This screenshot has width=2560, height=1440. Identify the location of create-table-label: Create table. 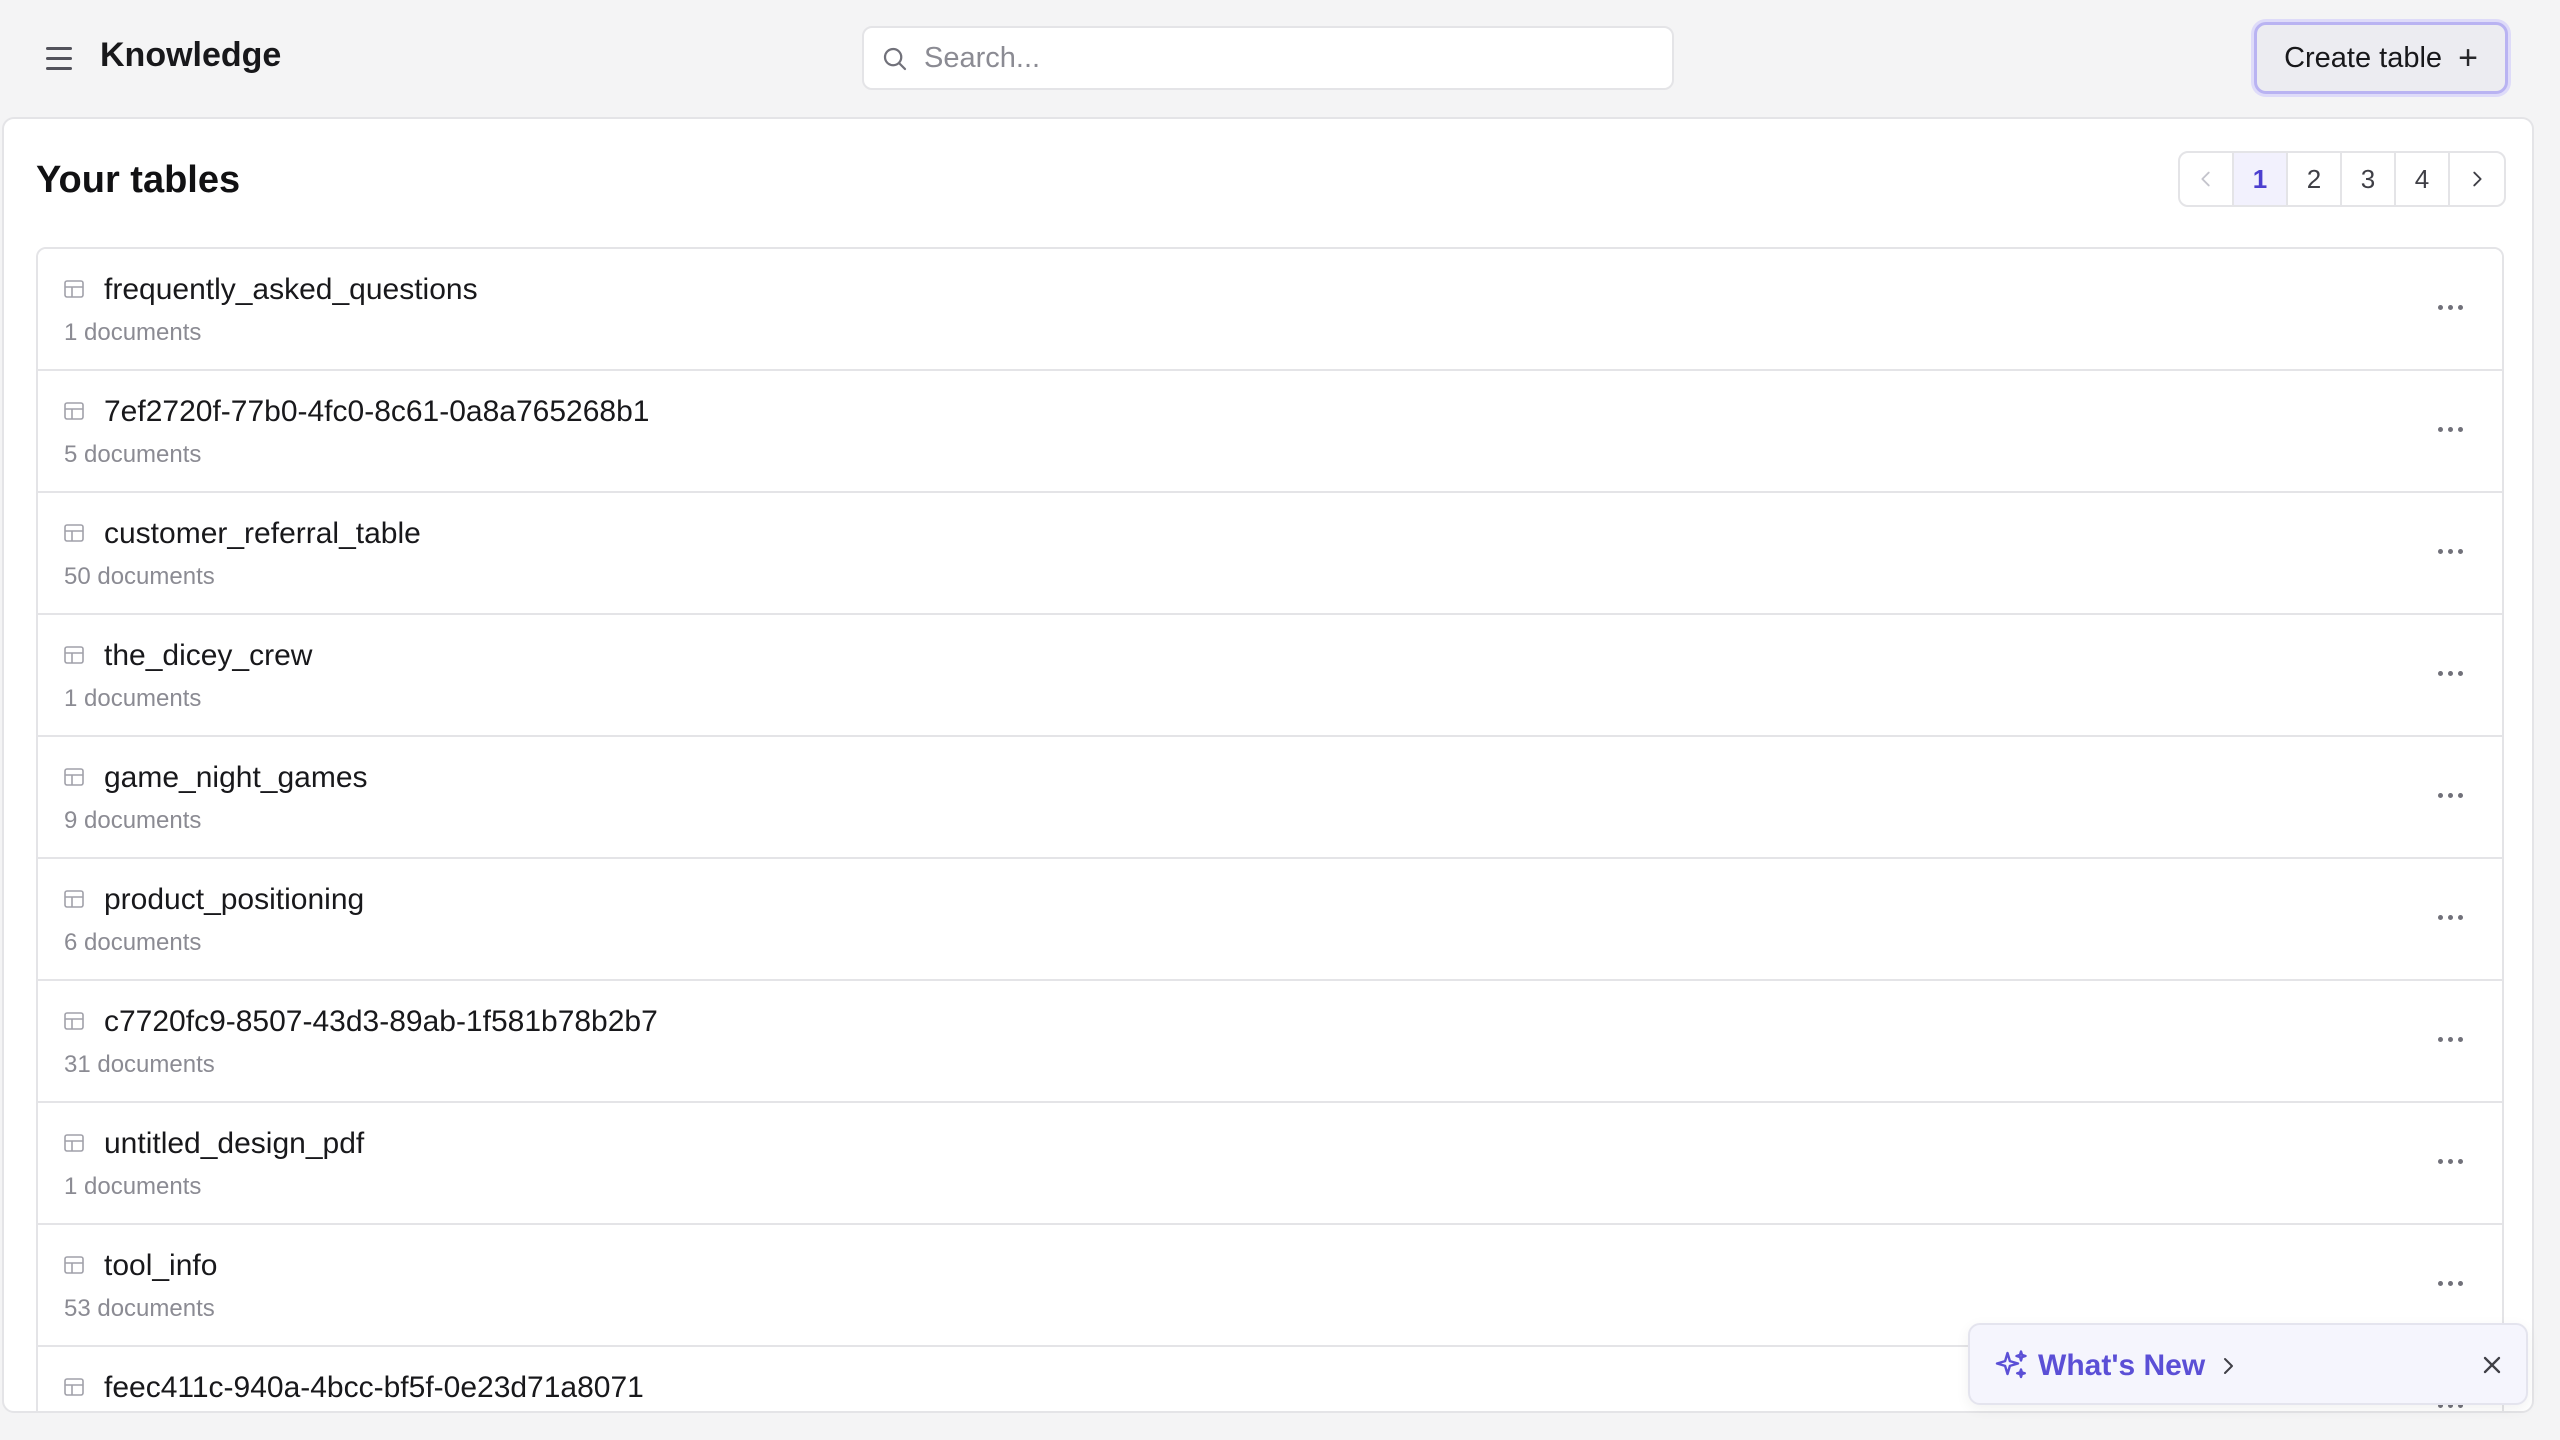
(2363, 57).